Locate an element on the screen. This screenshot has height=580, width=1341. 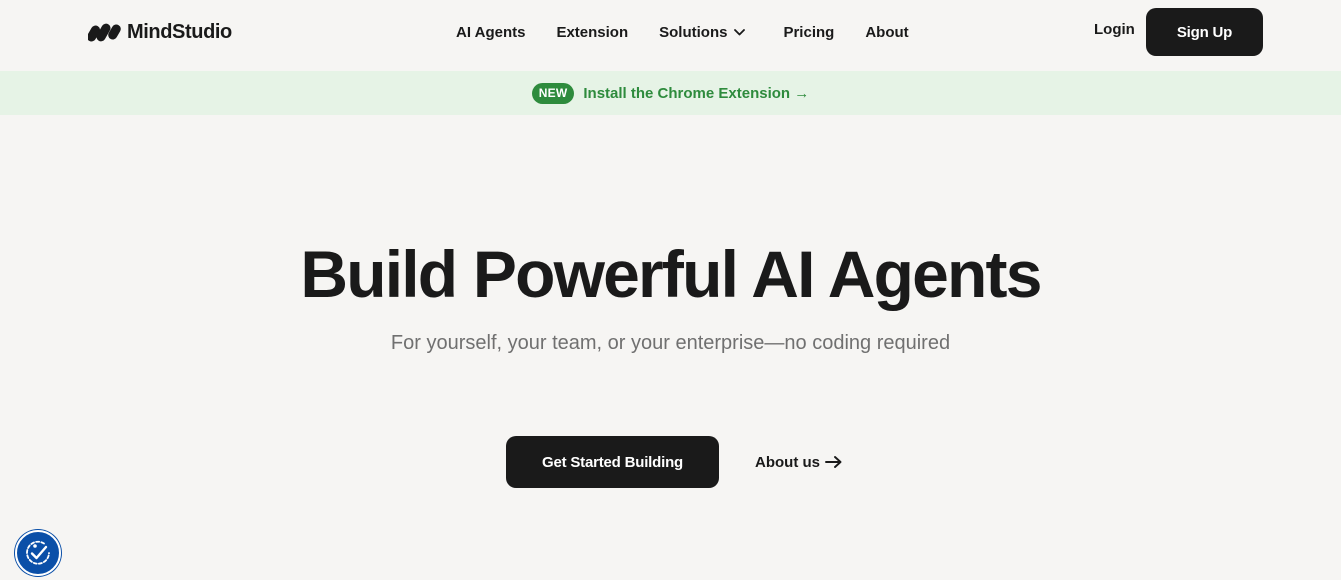
nav-item-ai-agents: AI Agents is located at coordinates (490, 32).